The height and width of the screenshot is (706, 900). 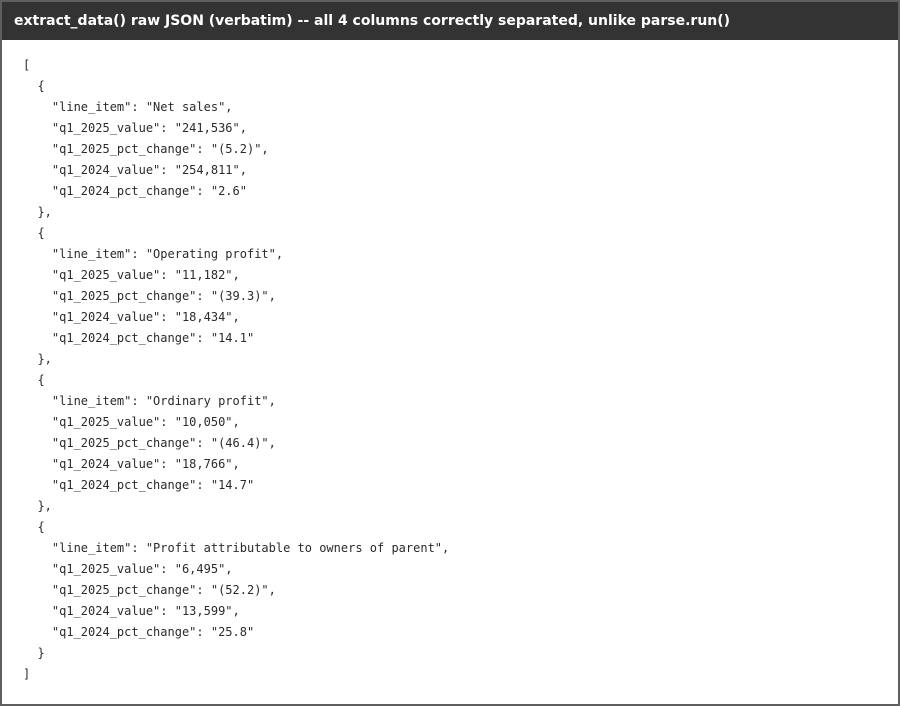 I want to click on json-line: "q1_2025_pct_change": "(5.2)",, so click(x=146, y=149).